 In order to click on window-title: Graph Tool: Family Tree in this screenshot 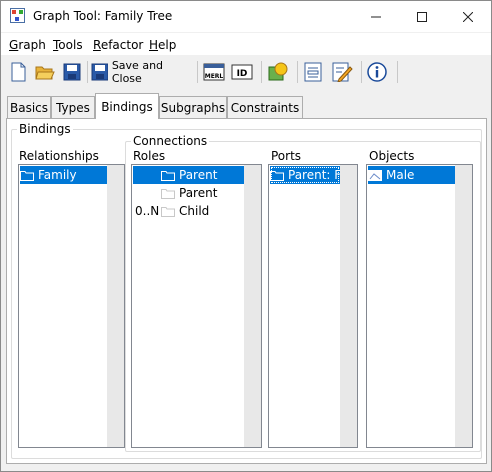, I will do `click(103, 16)`.